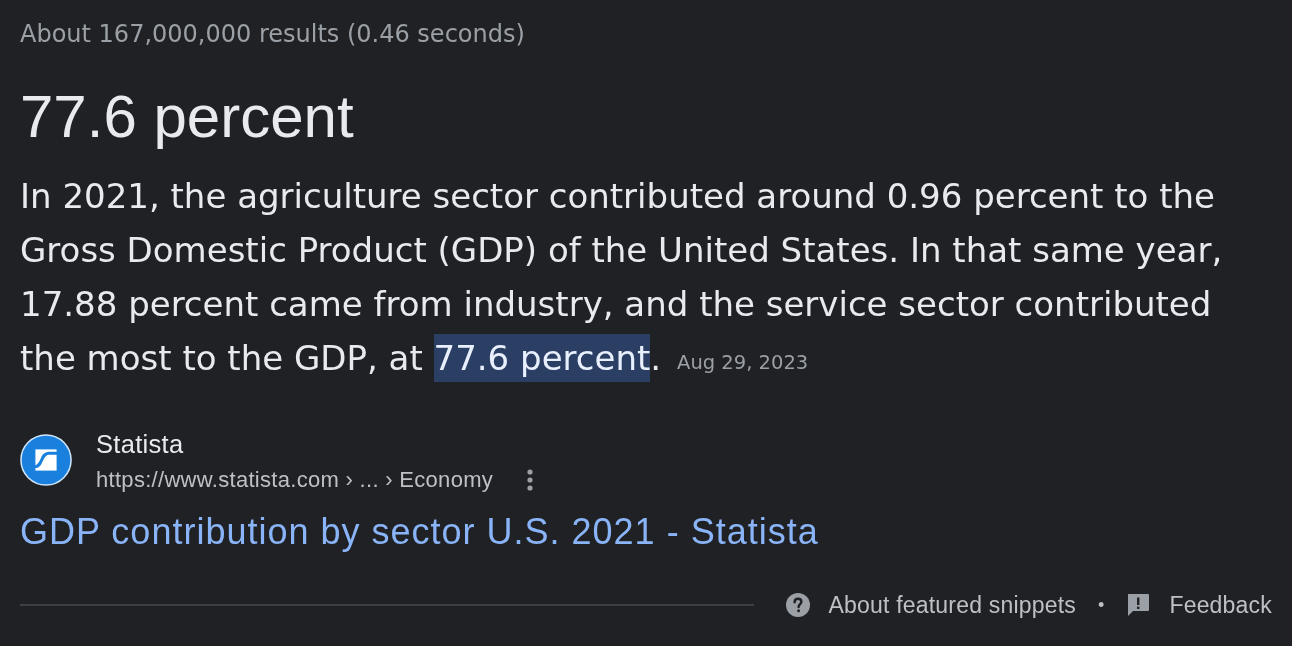 This screenshot has height=646, width=1292. Describe the element at coordinates (187, 117) in the screenshot. I see `answer-heading: 77.6 percent` at that location.